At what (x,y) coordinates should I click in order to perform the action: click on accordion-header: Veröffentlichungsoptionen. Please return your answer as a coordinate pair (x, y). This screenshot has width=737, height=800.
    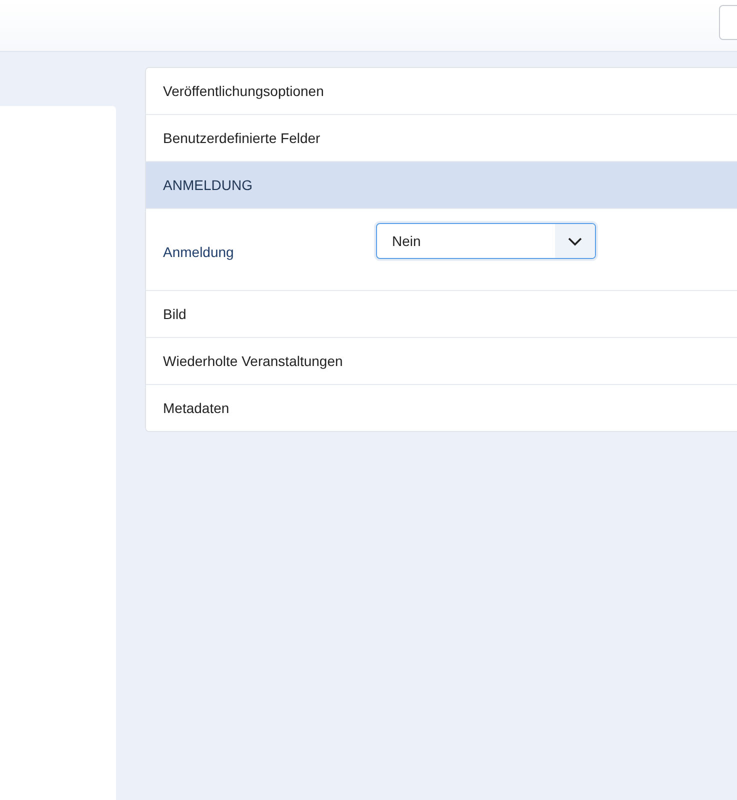
    Looking at the image, I should click on (441, 91).